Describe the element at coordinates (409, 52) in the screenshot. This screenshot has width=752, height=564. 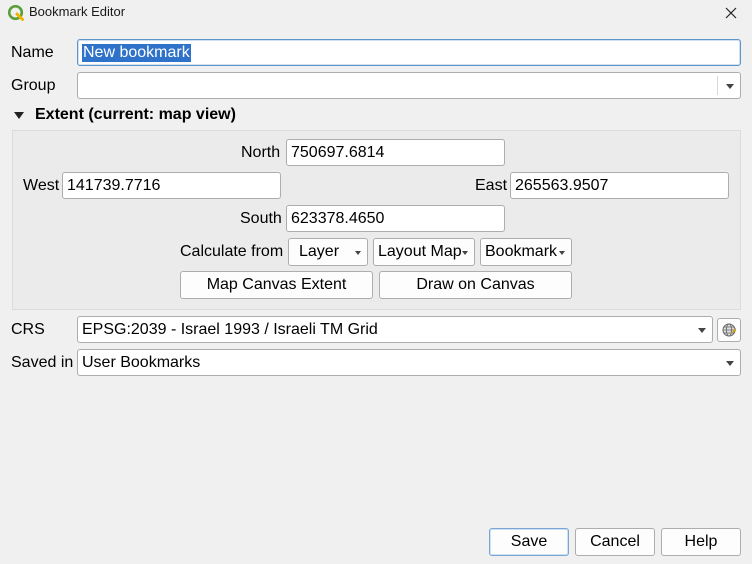
I see `name-input: New bookmark` at that location.